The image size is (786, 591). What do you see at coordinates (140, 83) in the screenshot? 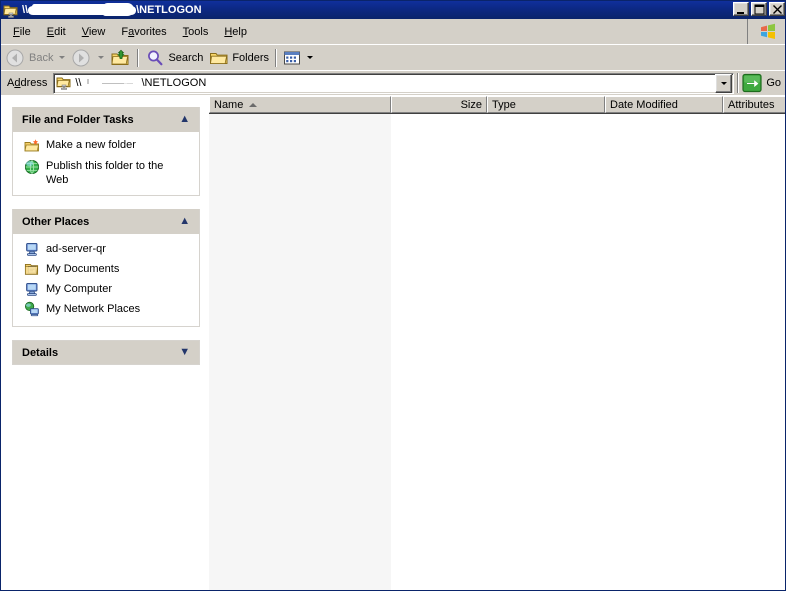
I see `address-value: \\ \NETLOGON` at bounding box center [140, 83].